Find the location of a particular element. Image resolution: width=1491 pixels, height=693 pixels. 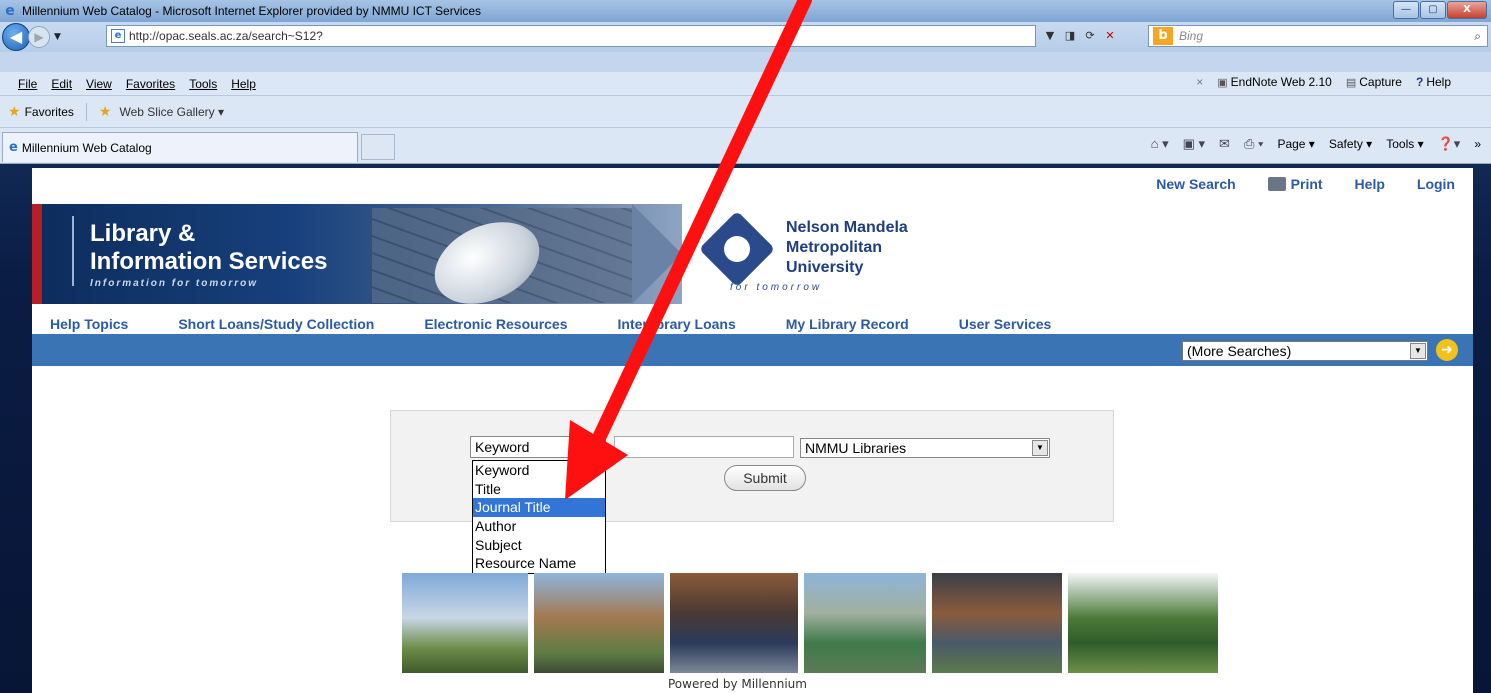

capture-icon: ▤ is located at coordinates (1351, 83).